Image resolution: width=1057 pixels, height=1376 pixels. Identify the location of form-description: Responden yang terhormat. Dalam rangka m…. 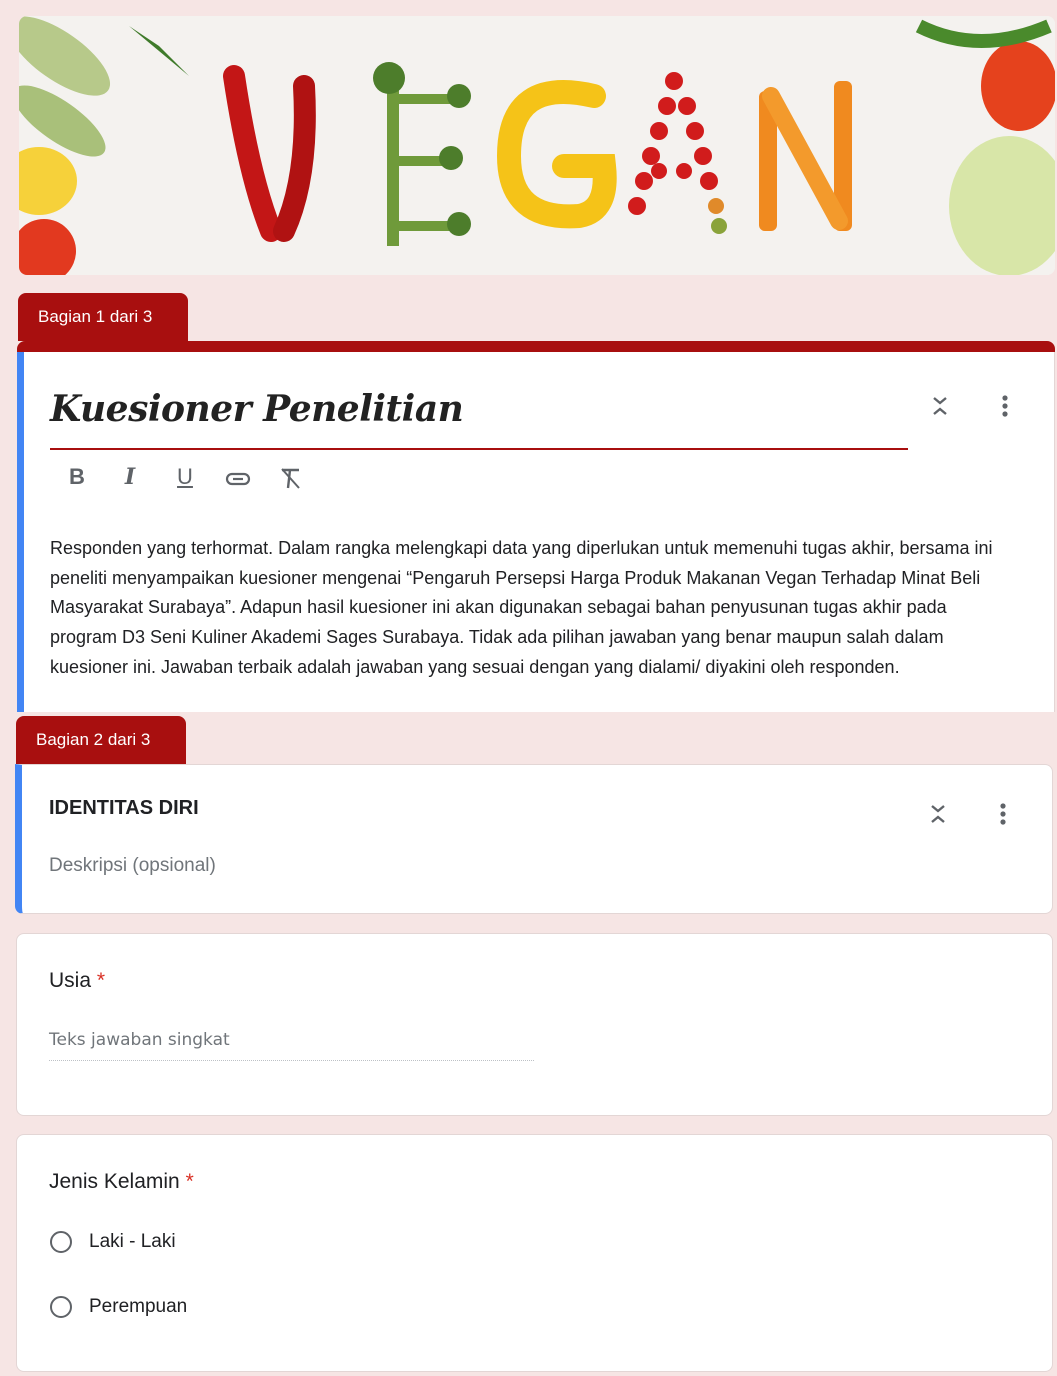
(530, 608).